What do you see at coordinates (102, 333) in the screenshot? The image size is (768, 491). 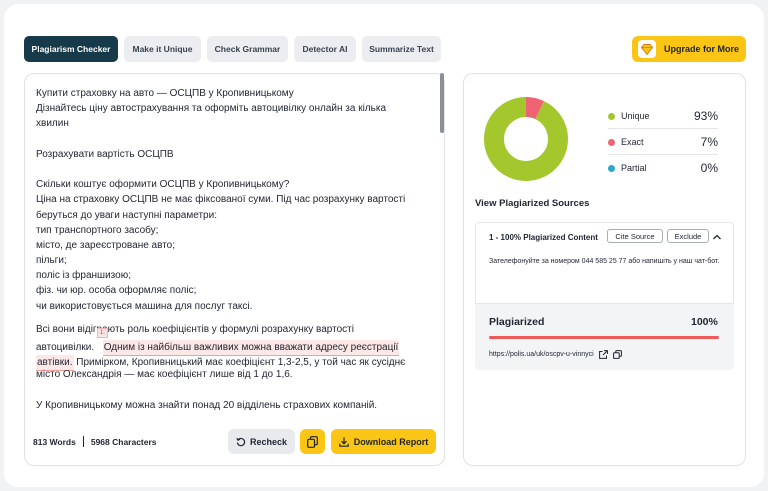 I see `highlight-number-badge: 1.` at bounding box center [102, 333].